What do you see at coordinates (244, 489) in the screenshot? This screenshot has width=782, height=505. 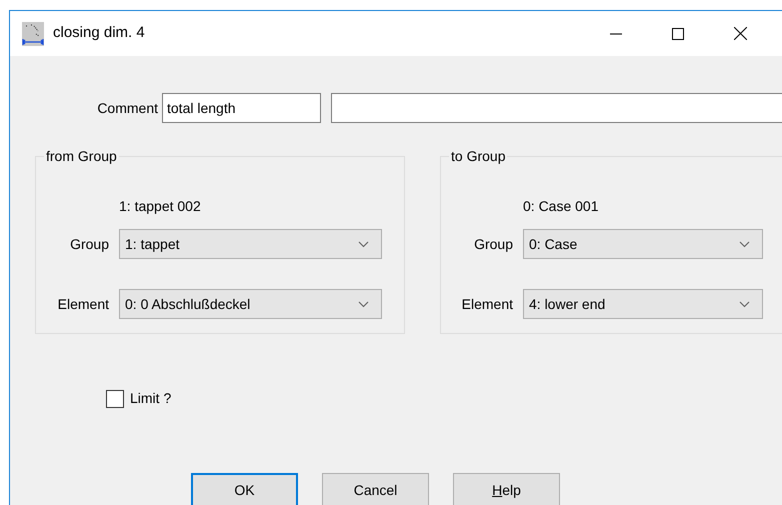 I see `dialog-button: OK` at bounding box center [244, 489].